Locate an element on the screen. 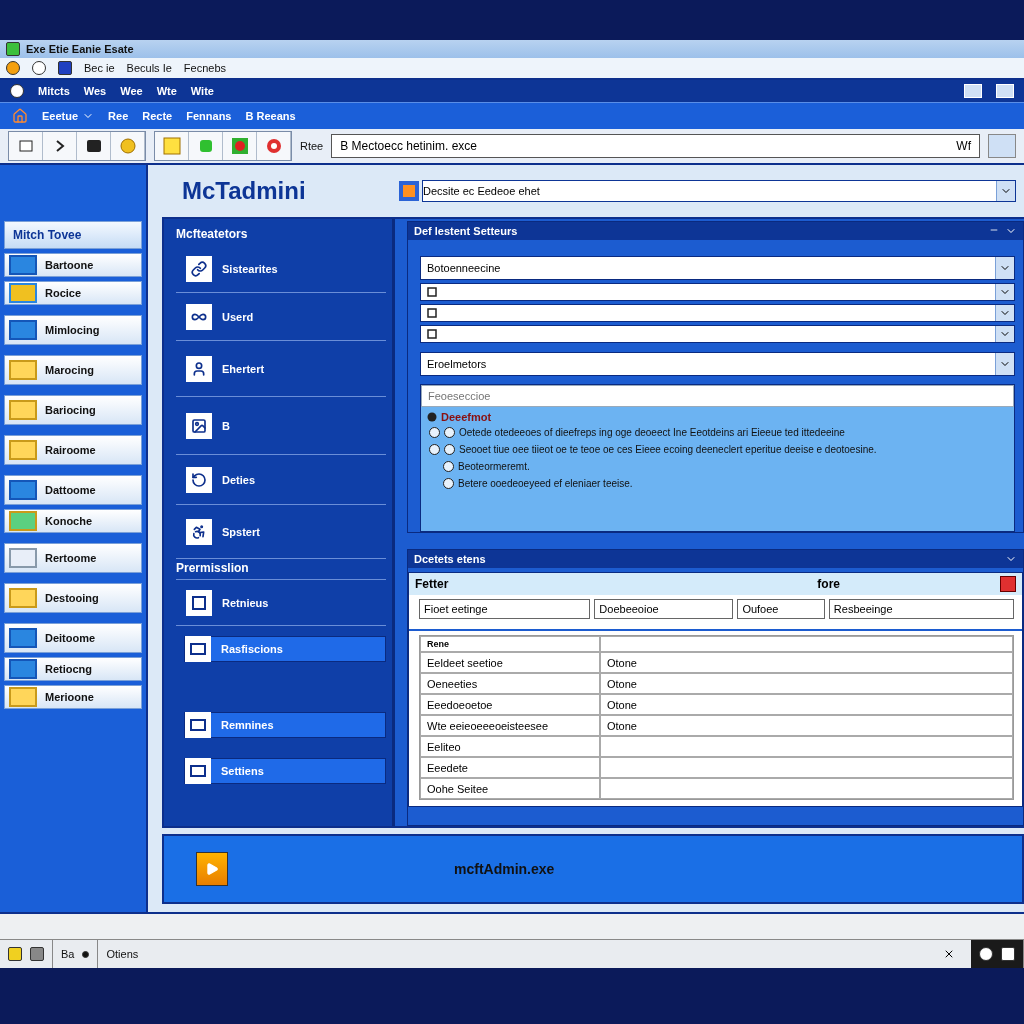 This screenshot has height=1024, width=1024. input-field: Fioet eetinge is located at coordinates (505, 609).